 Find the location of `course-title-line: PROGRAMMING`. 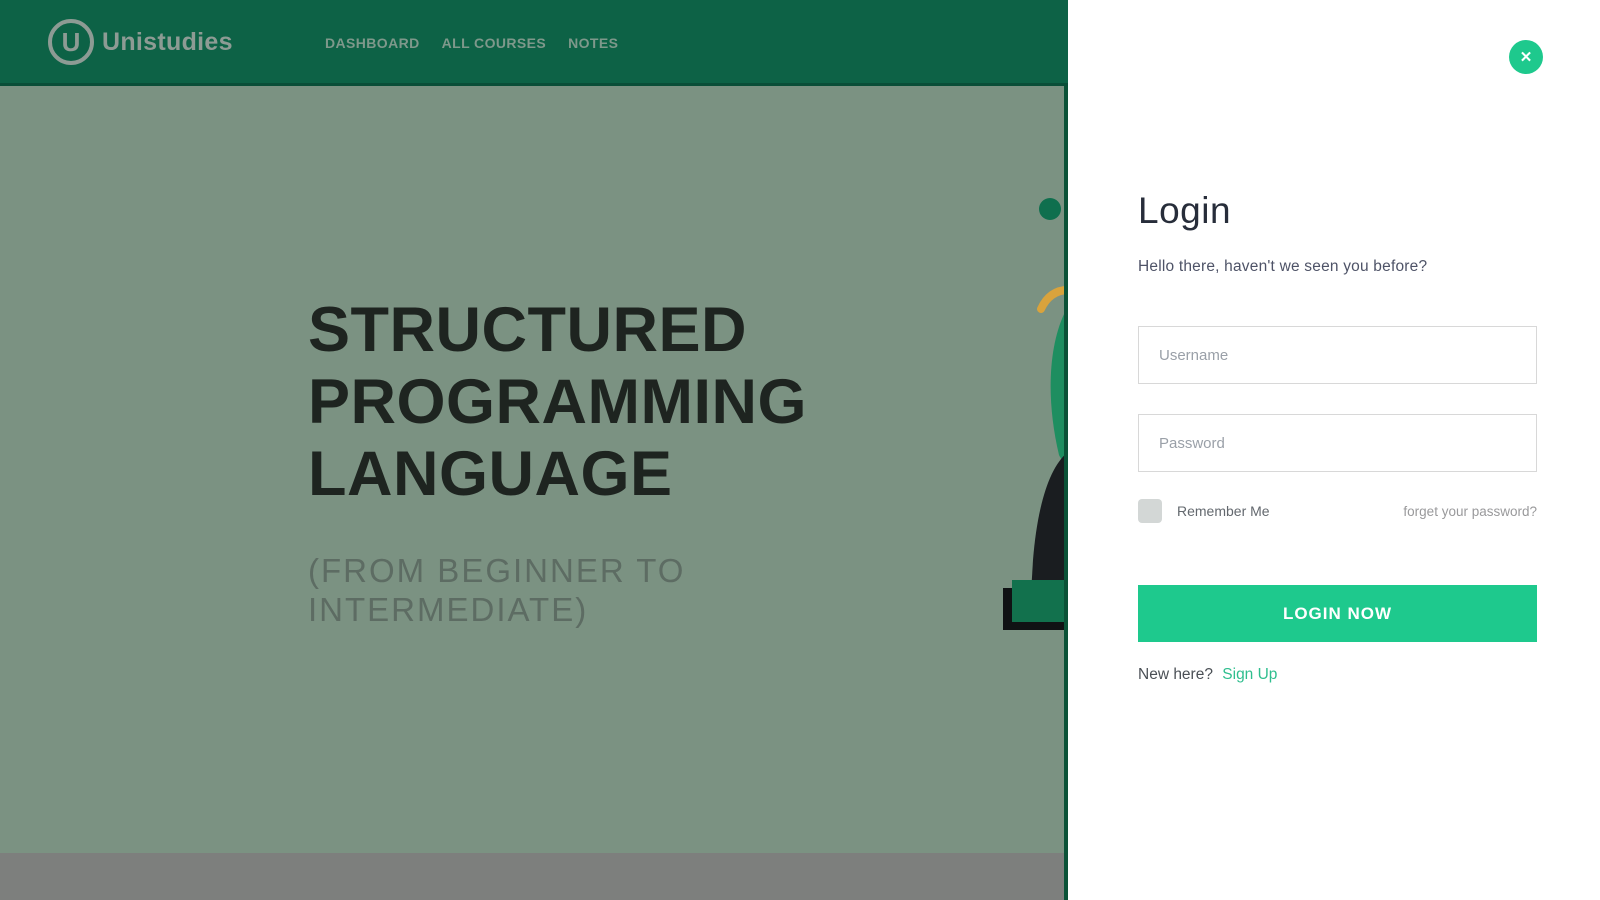

course-title-line: PROGRAMMING is located at coordinates (557, 402).